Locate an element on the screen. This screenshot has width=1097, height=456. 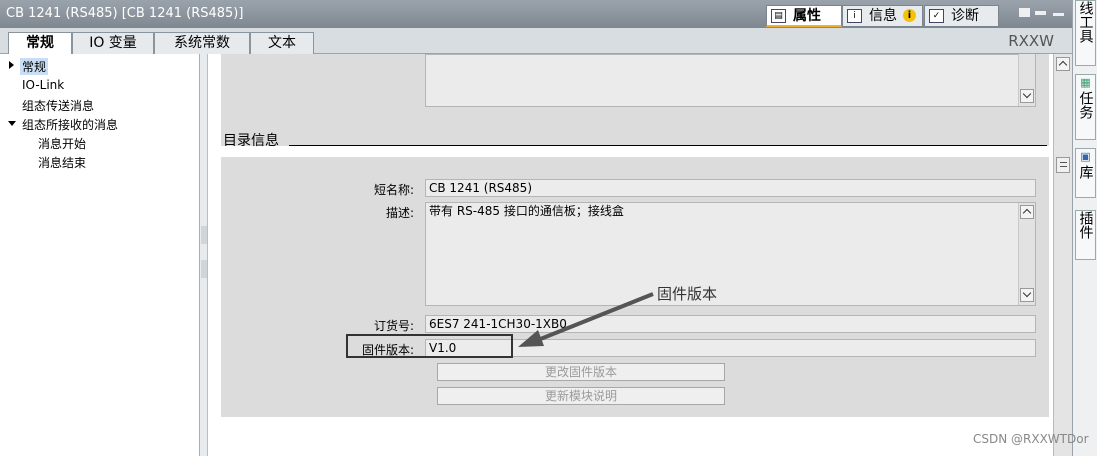
side-tab-tasks-label: 任务 is located at coordinates (1085, 105).